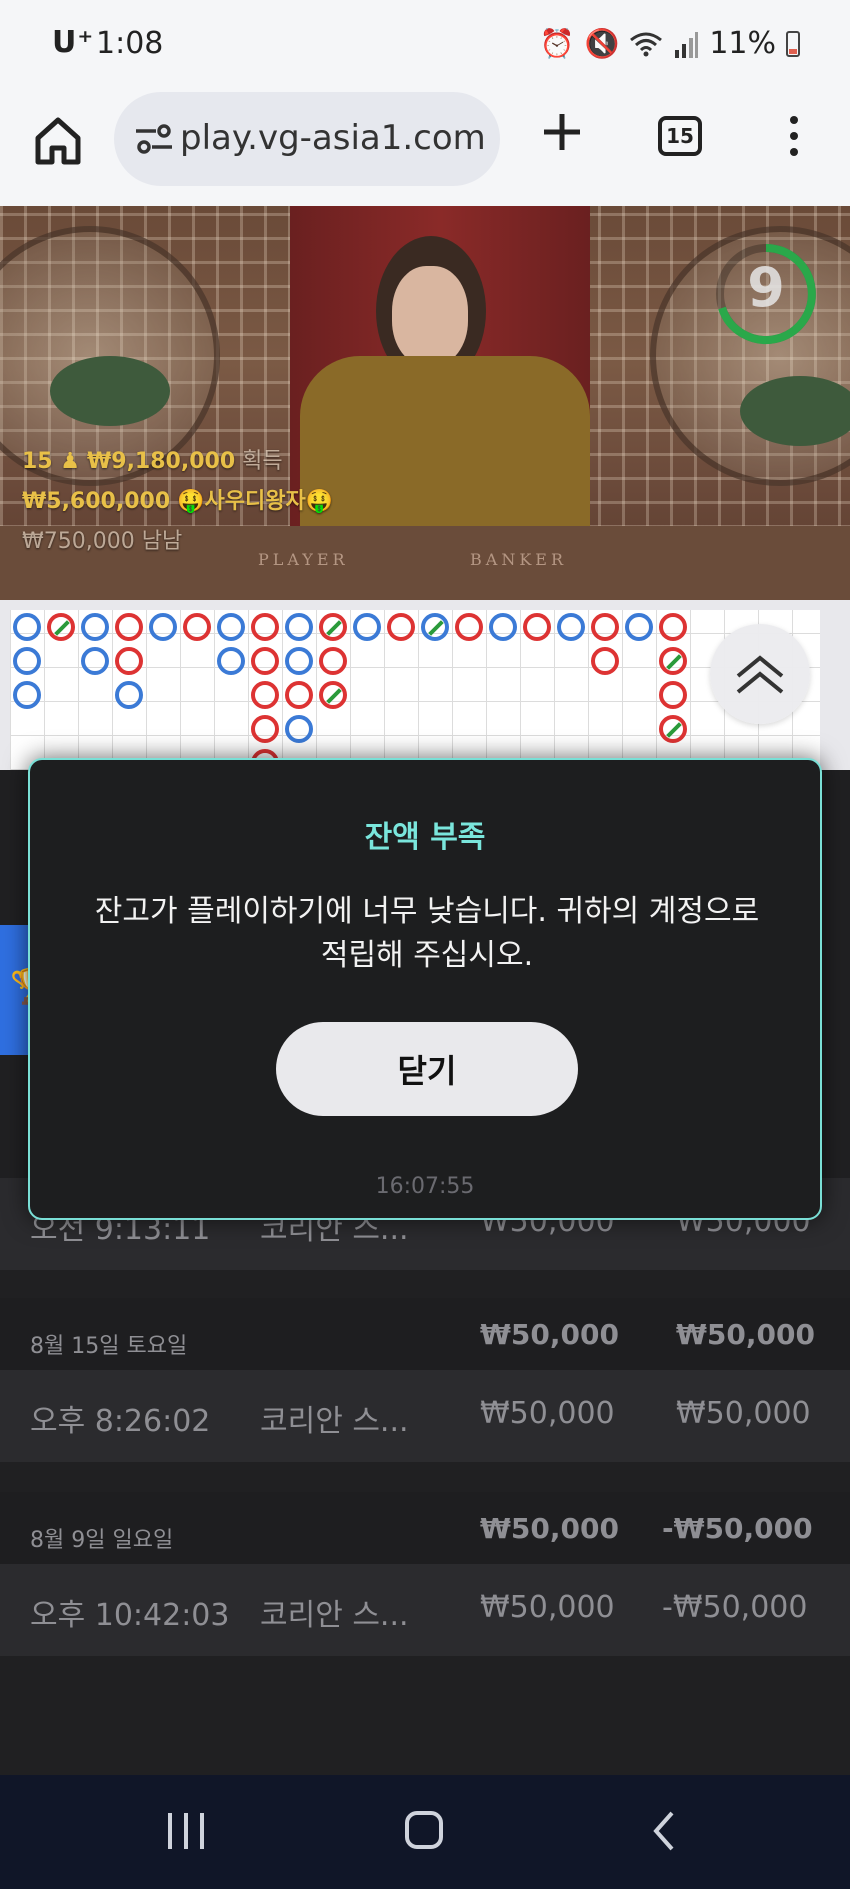 The width and height of the screenshot is (850, 1889). What do you see at coordinates (161, 461) in the screenshot?
I see `winner-amount: ₩9,180,000` at bounding box center [161, 461].